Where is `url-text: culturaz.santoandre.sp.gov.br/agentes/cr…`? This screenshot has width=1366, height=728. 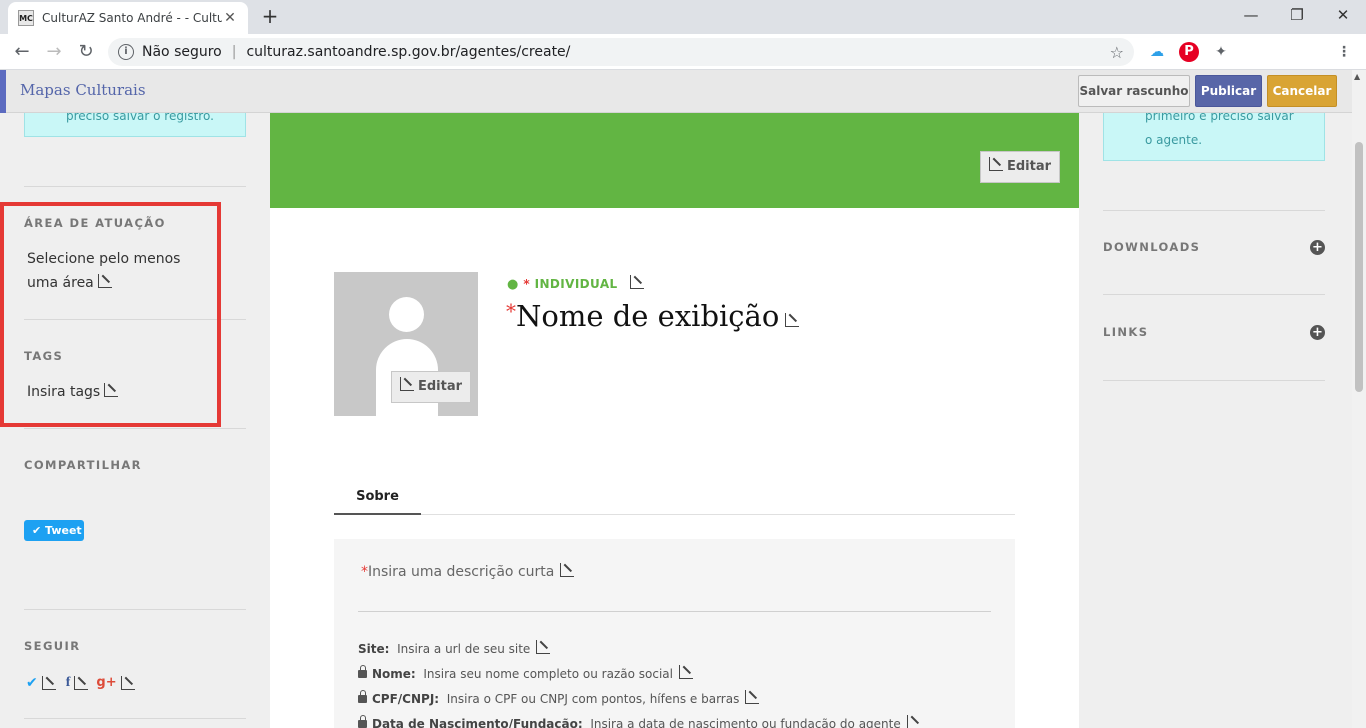 url-text: culturaz.santoandre.sp.gov.br/agentes/cr… is located at coordinates (677, 52).